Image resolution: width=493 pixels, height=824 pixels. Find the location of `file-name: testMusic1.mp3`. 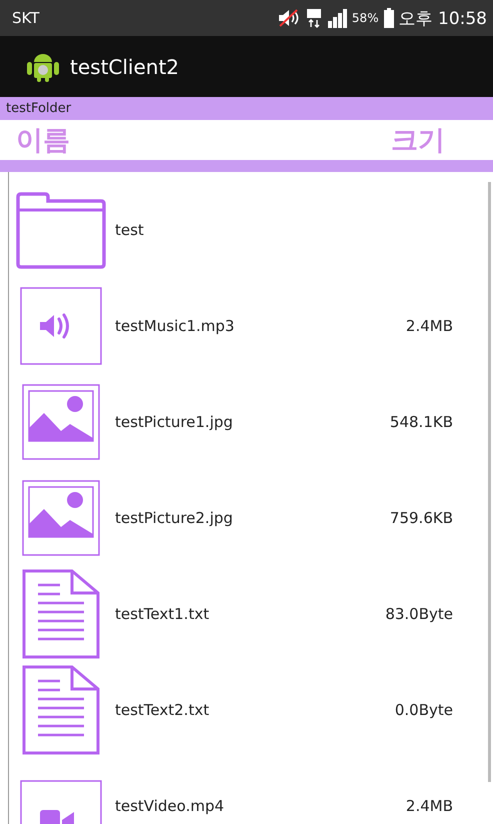

file-name: testMusic1.mp3 is located at coordinates (175, 326).